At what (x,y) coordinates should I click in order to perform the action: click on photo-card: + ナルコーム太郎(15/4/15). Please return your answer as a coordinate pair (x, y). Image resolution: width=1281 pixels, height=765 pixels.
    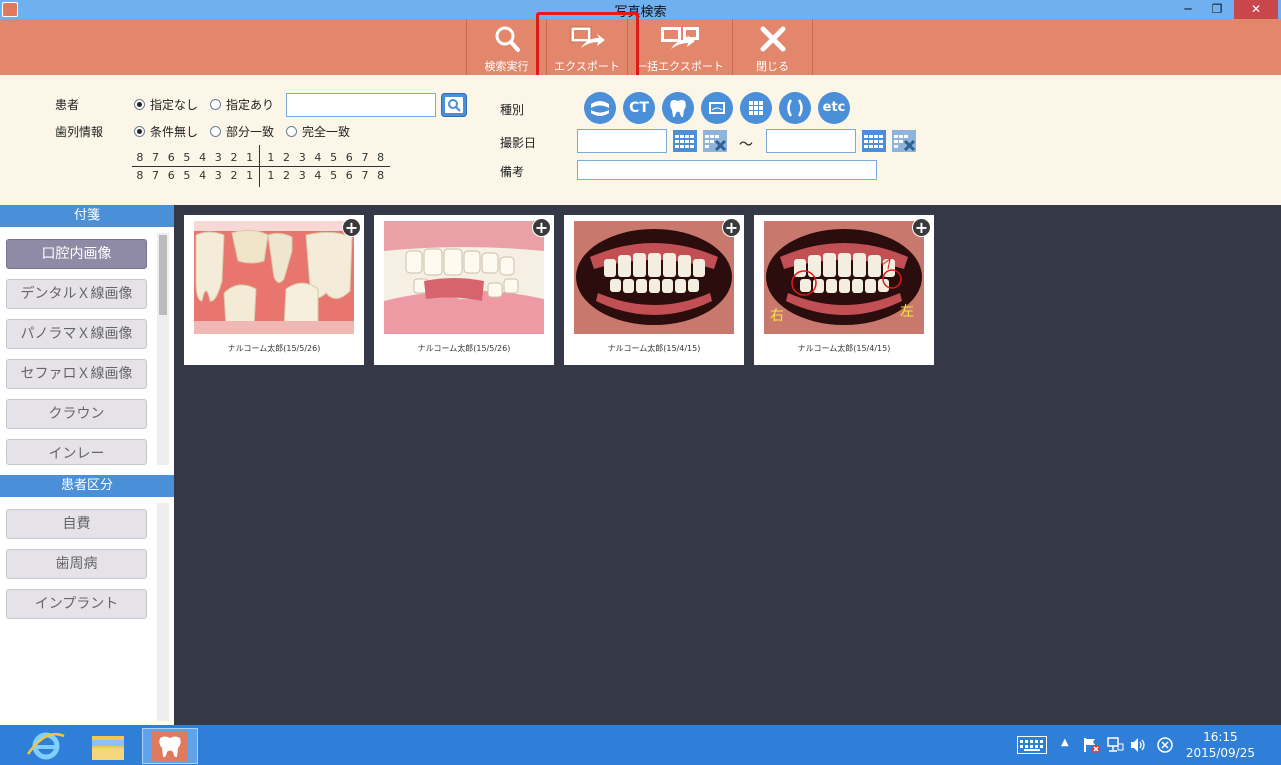
    Looking at the image, I should click on (654, 290).